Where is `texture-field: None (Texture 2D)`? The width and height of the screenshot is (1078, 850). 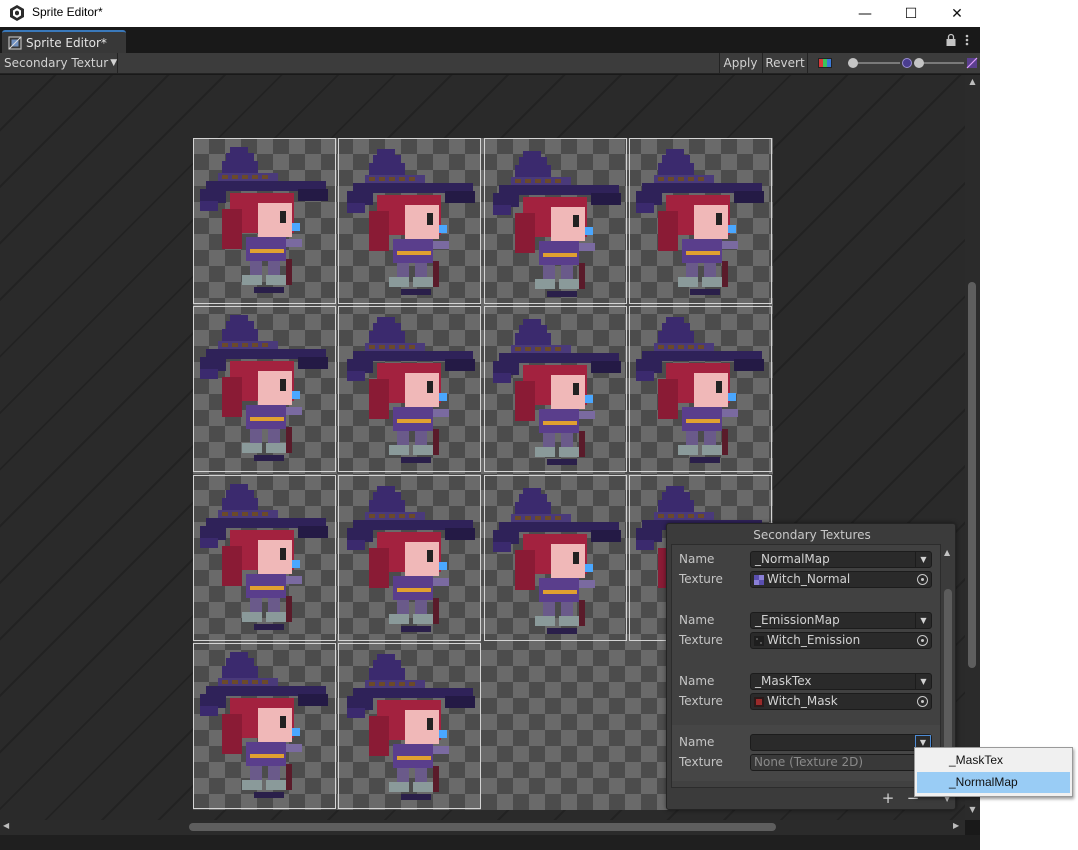
texture-field: None (Texture 2D) is located at coordinates (841, 762).